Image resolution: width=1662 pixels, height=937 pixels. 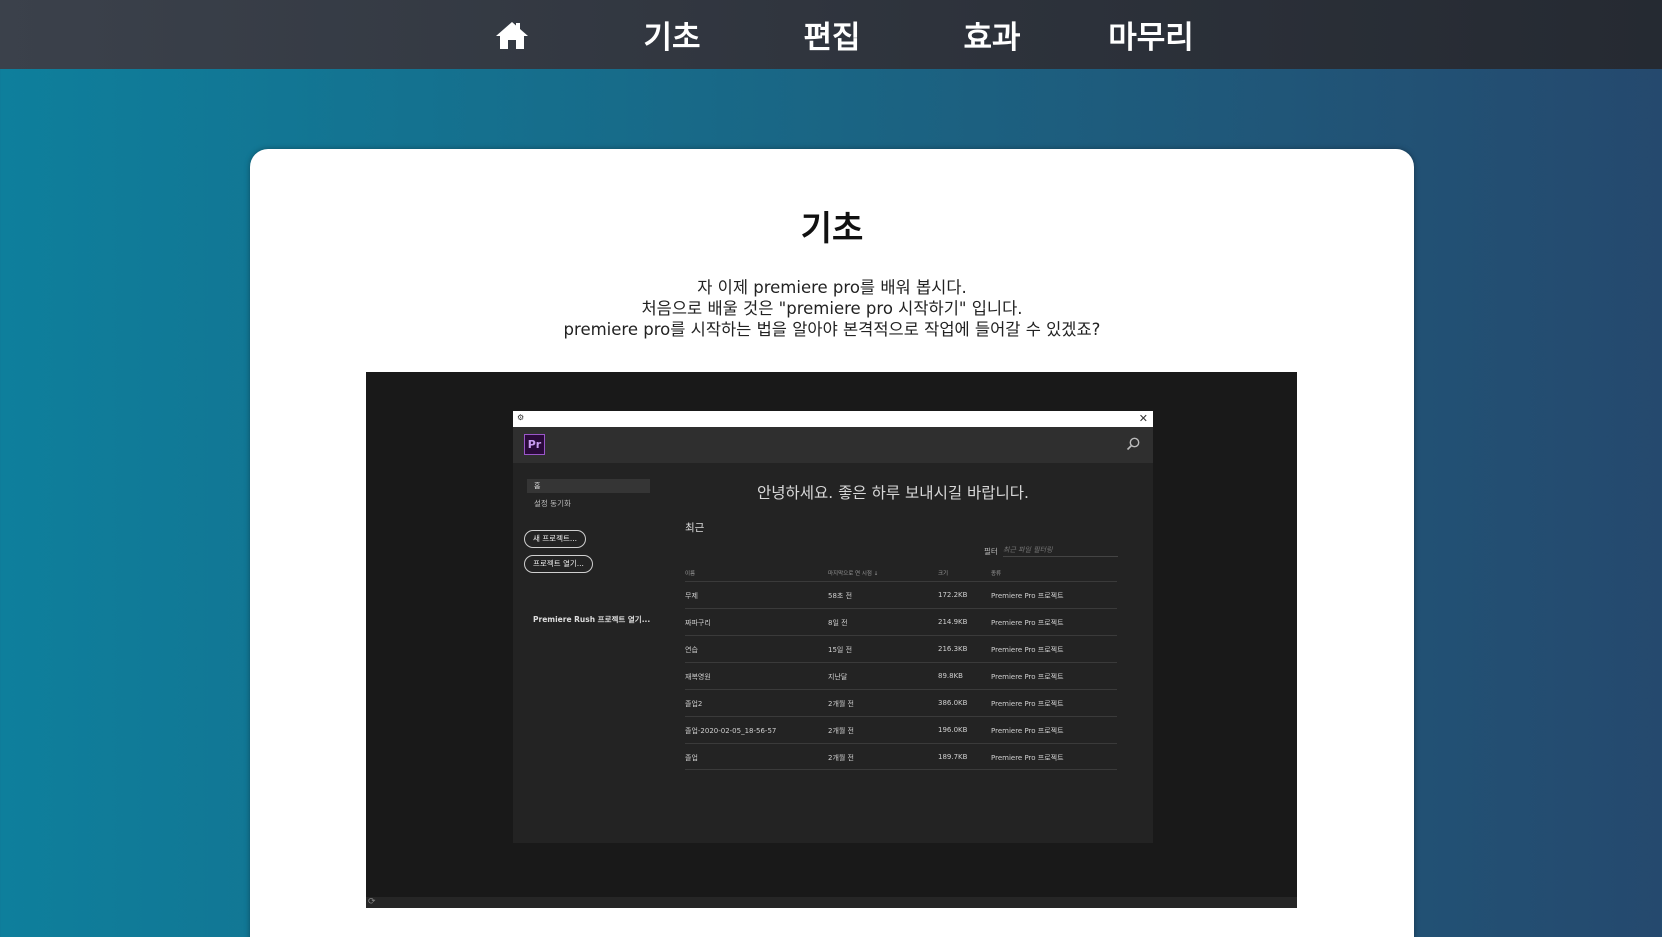 I want to click on nav-item-finishing: 마무리, so click(x=1151, y=34).